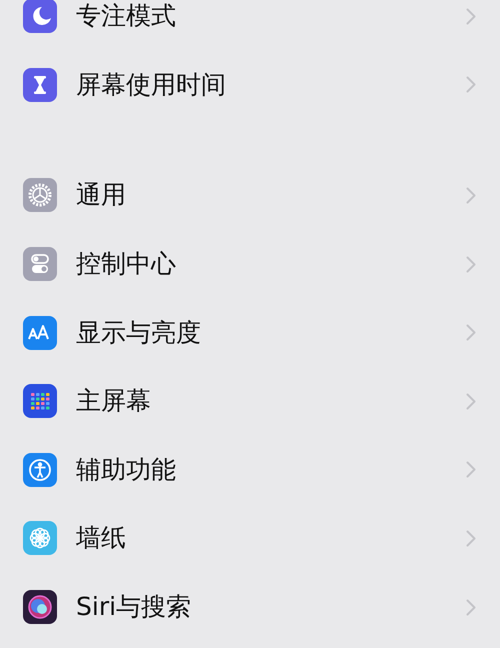  I want to click on setting-label: 墙纸, so click(101, 538).